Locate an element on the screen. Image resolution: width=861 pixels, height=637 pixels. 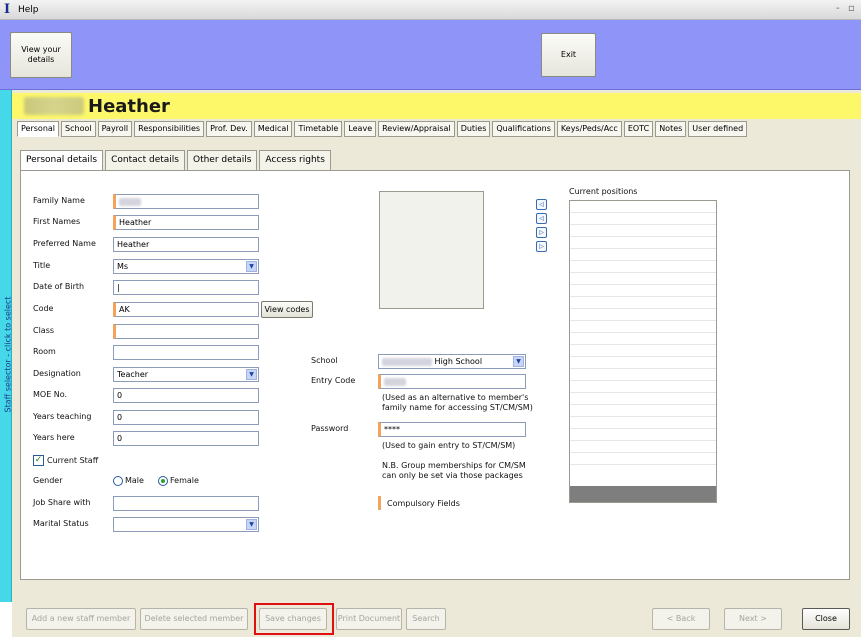
years-here-field: 0 is located at coordinates (186, 438).